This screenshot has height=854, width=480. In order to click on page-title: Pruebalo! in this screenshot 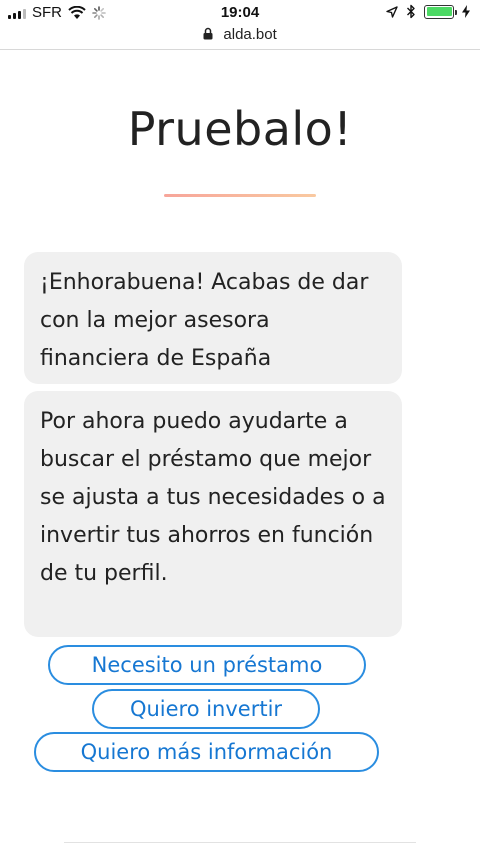, I will do `click(240, 129)`.